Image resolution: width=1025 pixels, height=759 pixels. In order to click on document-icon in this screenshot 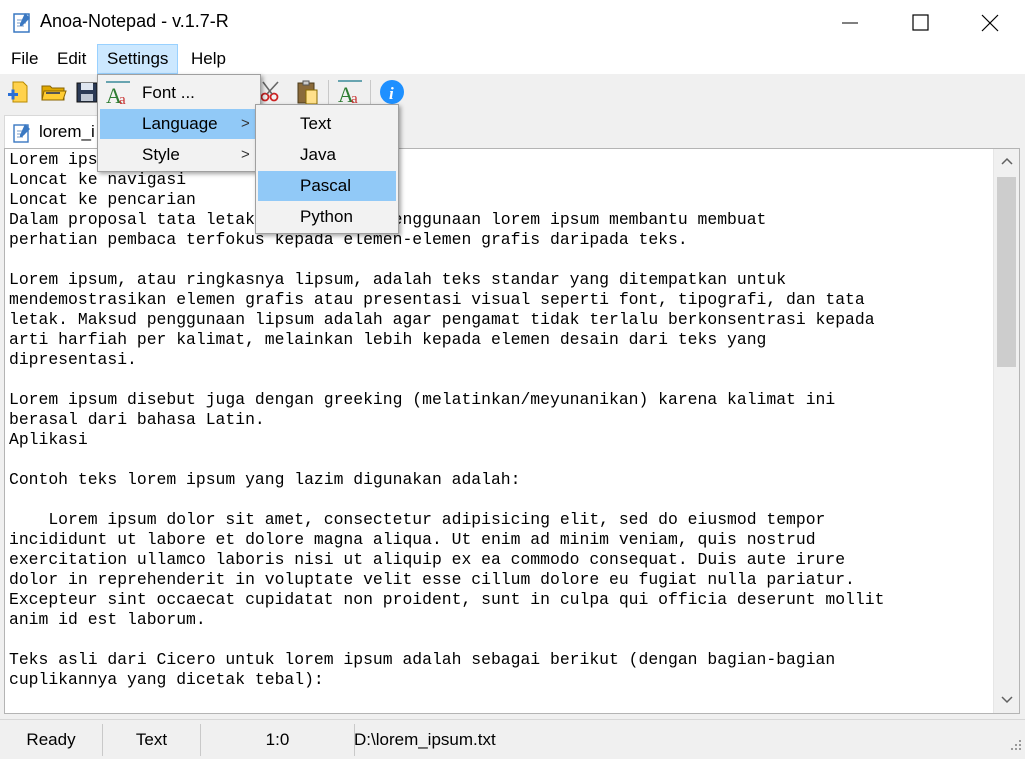, I will do `click(22, 135)`.